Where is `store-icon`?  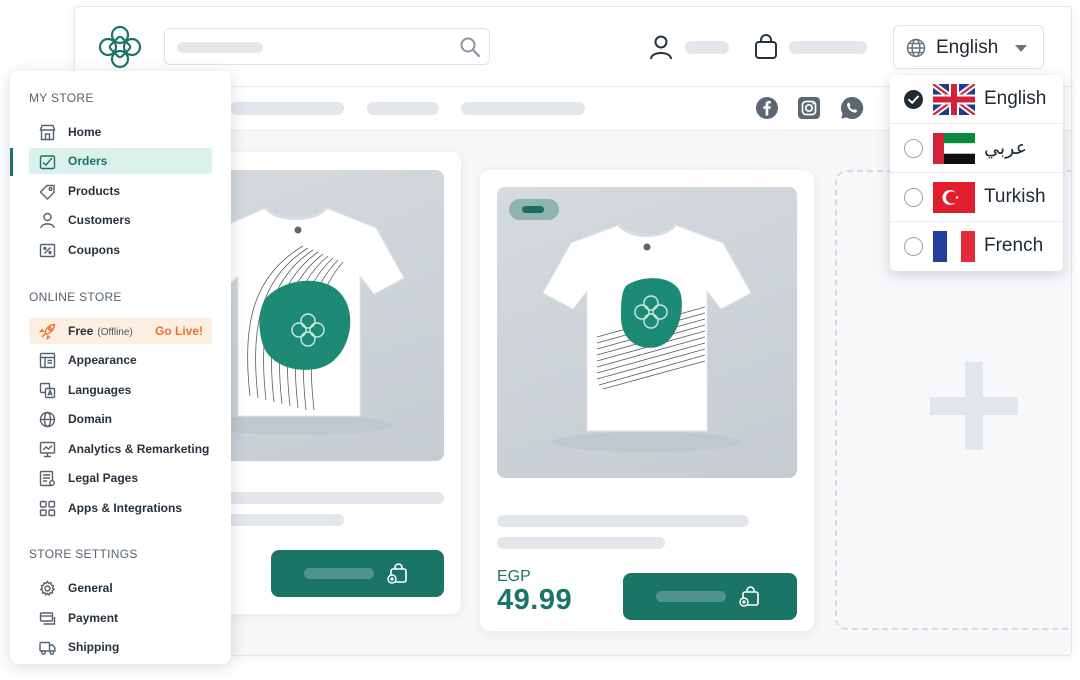 store-icon is located at coordinates (47, 132).